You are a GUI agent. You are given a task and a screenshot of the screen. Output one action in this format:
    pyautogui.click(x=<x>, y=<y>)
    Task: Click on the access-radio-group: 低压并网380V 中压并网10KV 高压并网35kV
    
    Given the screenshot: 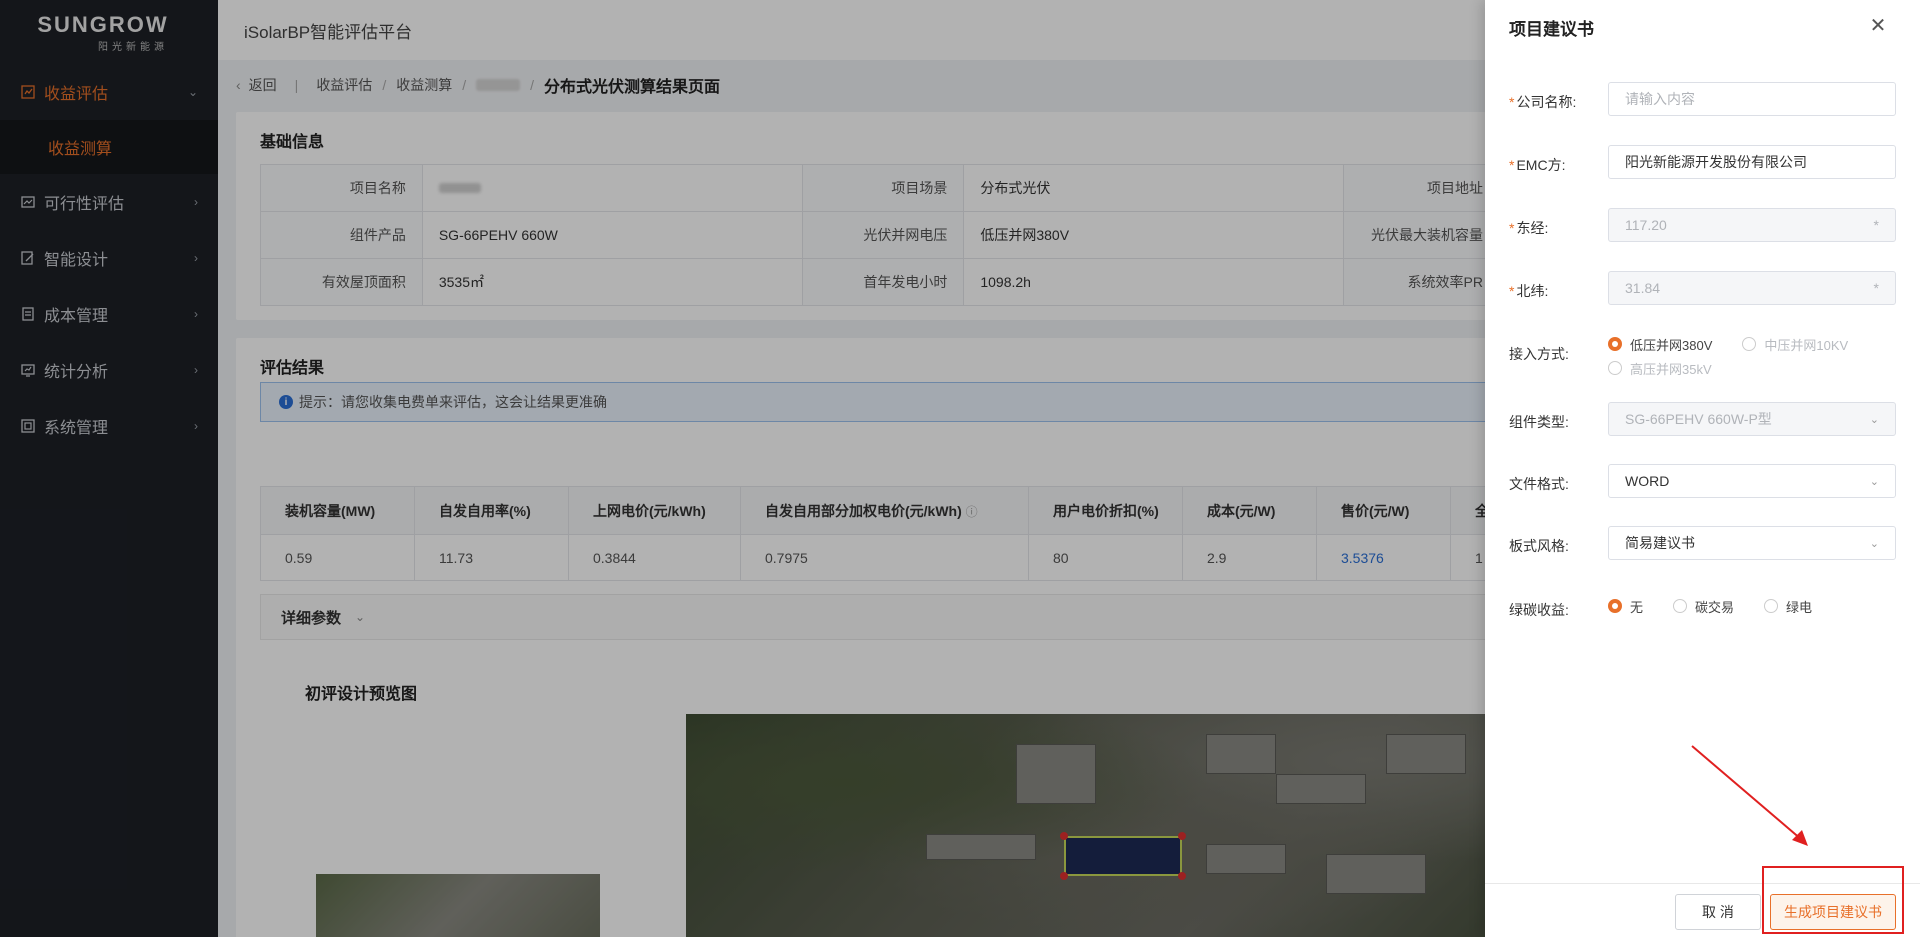 What is the action you would take?
    pyautogui.click(x=1752, y=353)
    